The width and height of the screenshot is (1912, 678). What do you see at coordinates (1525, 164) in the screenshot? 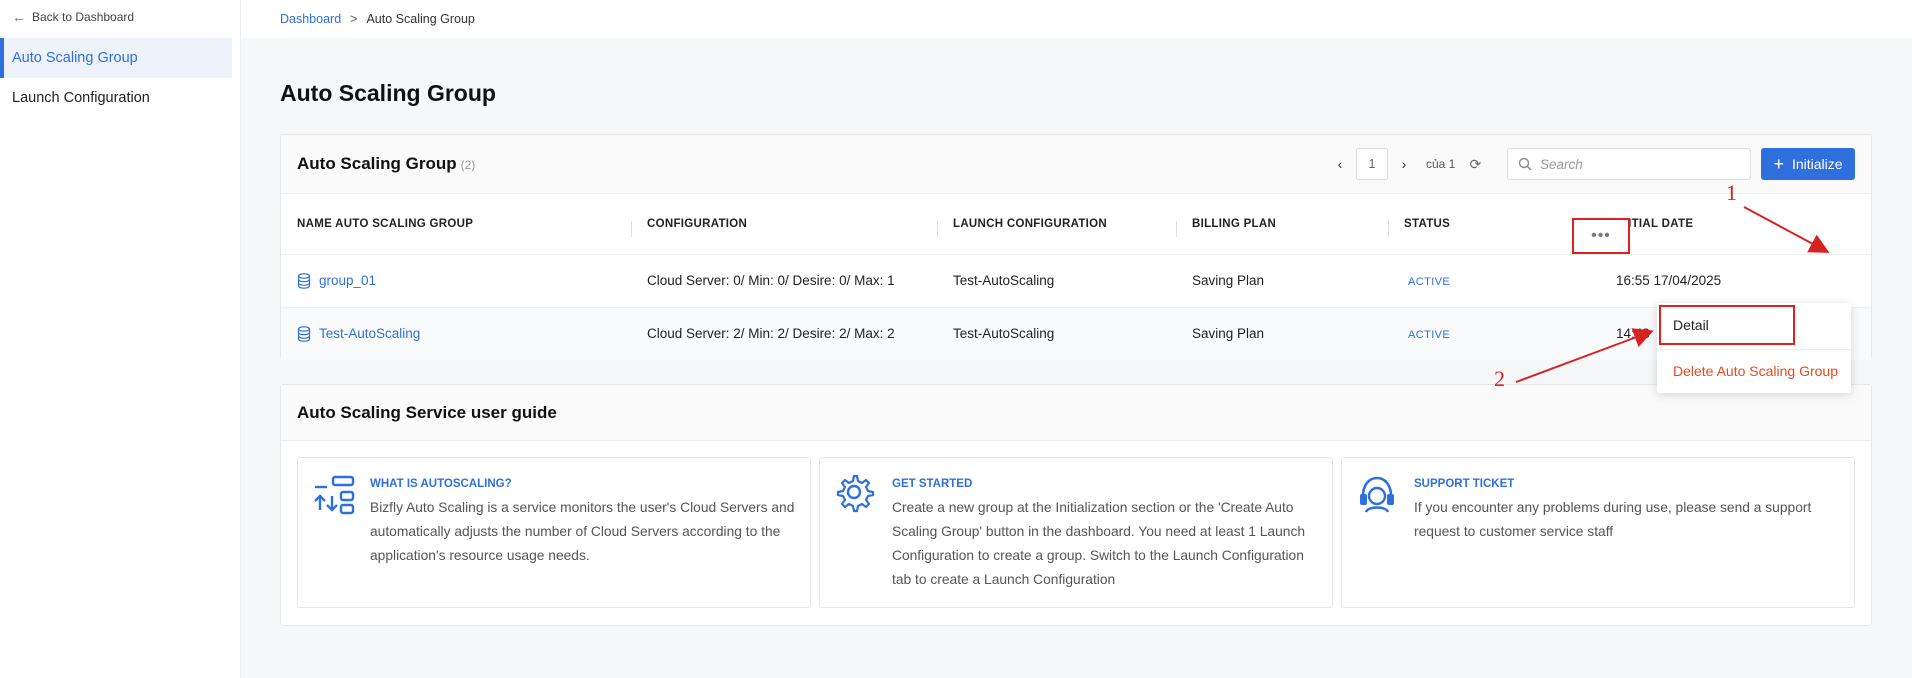
I see `search-icon` at bounding box center [1525, 164].